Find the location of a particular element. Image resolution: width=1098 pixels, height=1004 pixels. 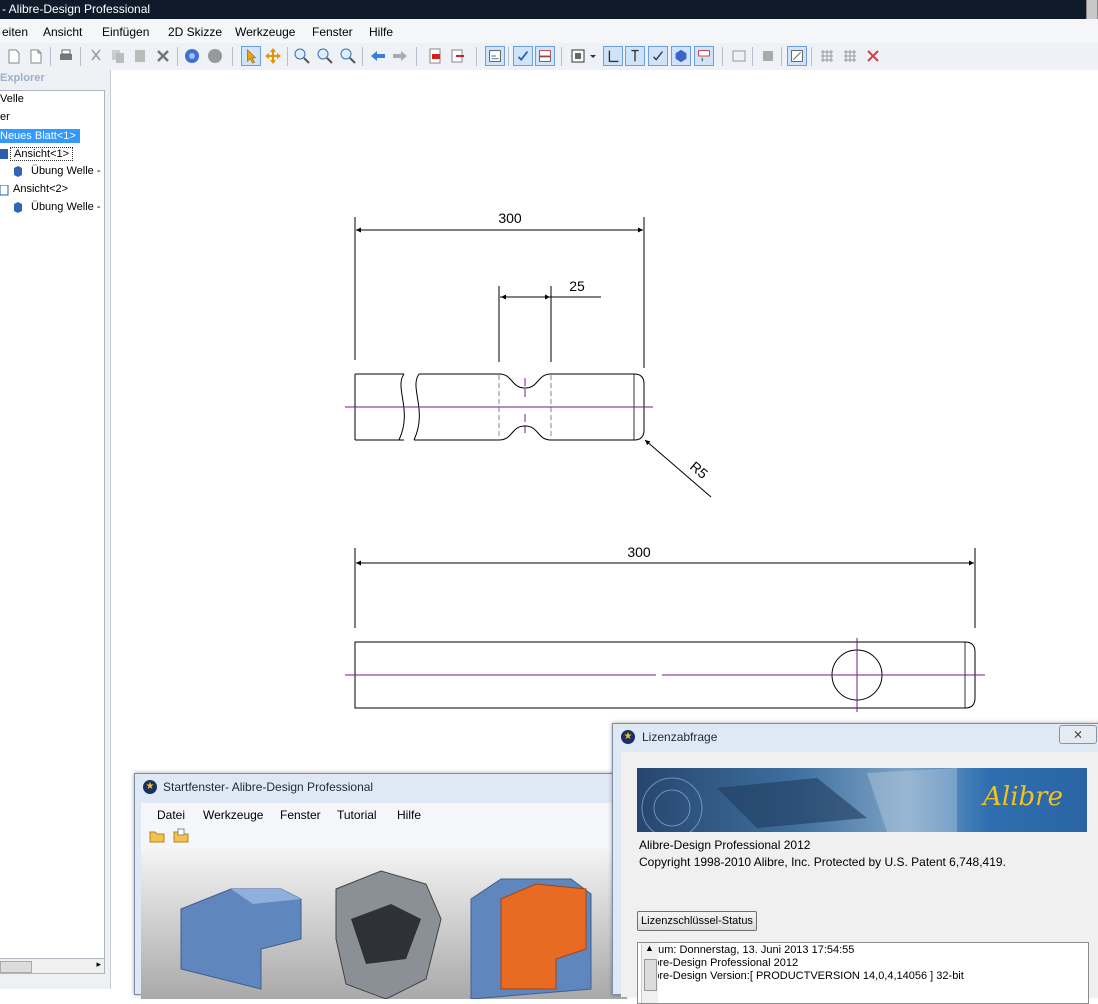

license-key-status-button: Lizenzschlüssel-Status is located at coordinates (697, 921).